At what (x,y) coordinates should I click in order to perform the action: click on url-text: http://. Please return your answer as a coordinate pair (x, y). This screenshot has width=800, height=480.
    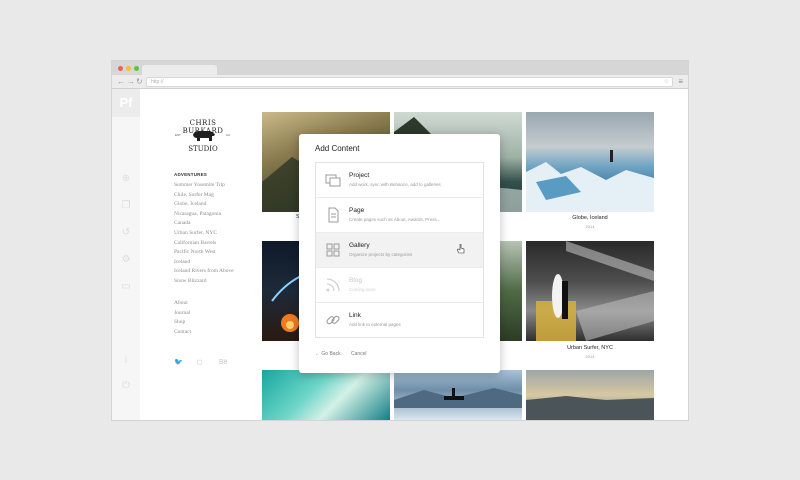
    Looking at the image, I should click on (157, 82).